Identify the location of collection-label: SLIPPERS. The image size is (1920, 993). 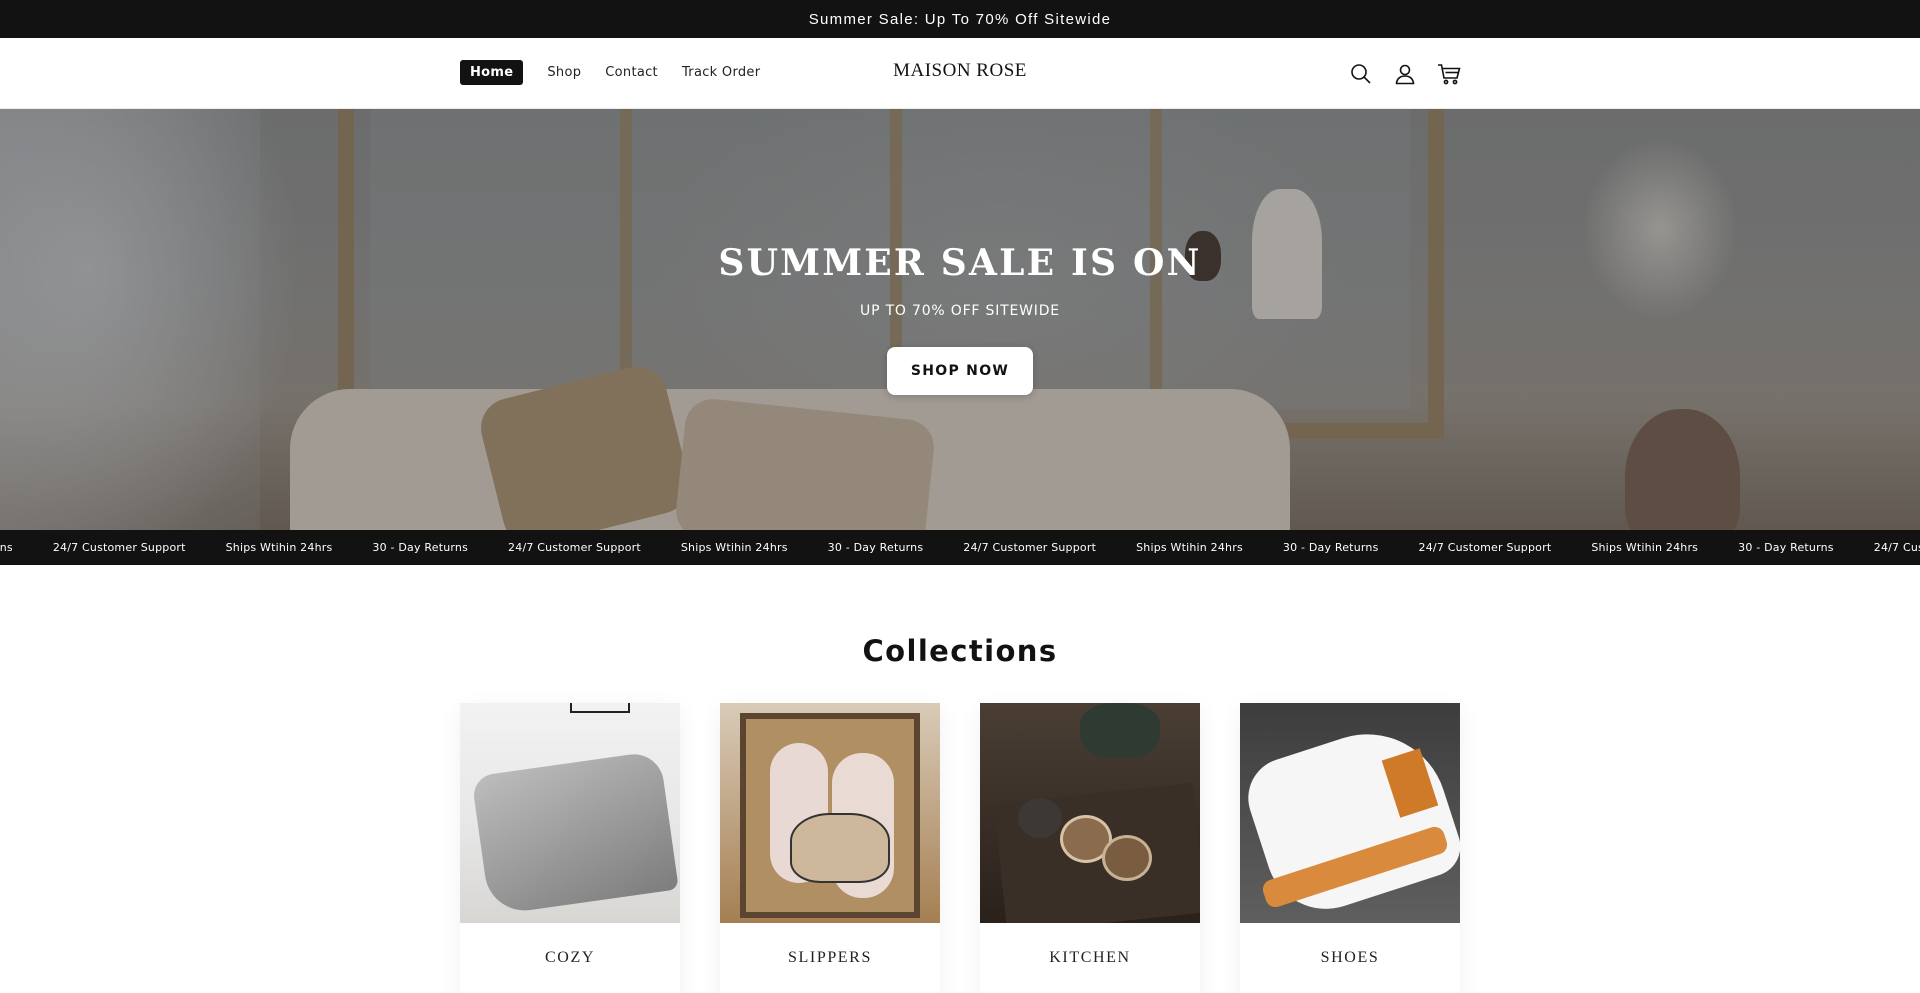
(830, 957).